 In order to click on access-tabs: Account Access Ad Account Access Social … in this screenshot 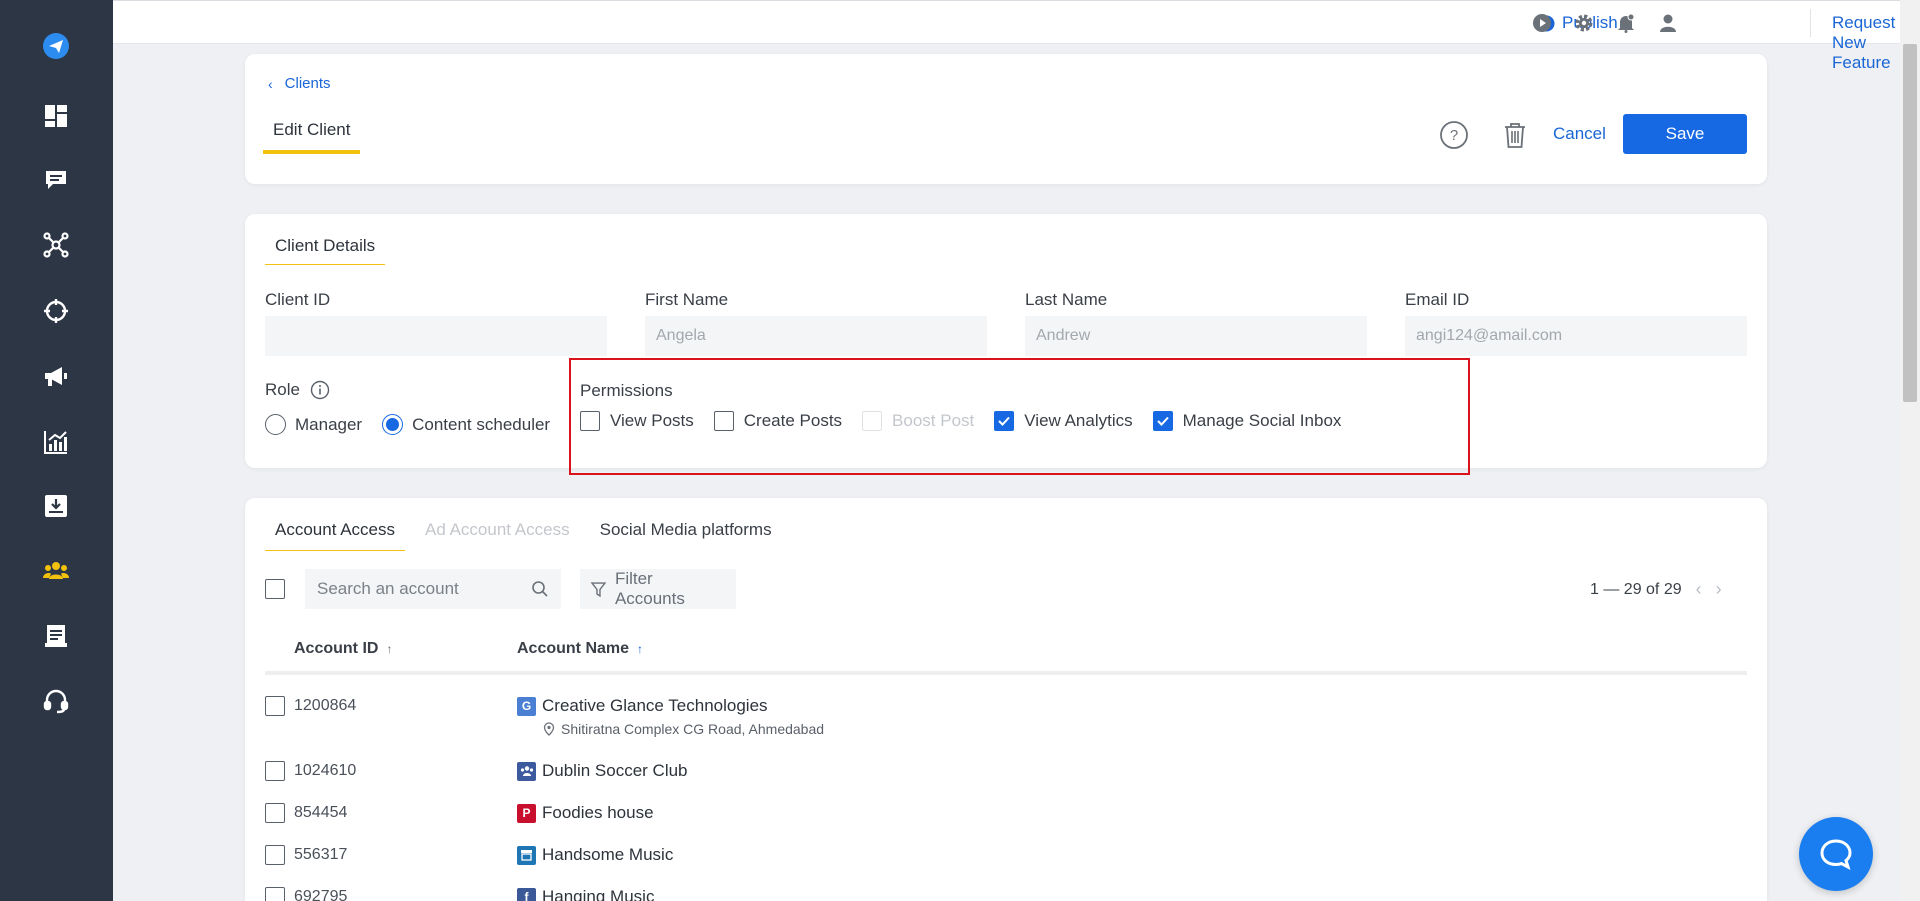, I will do `click(528, 535)`.